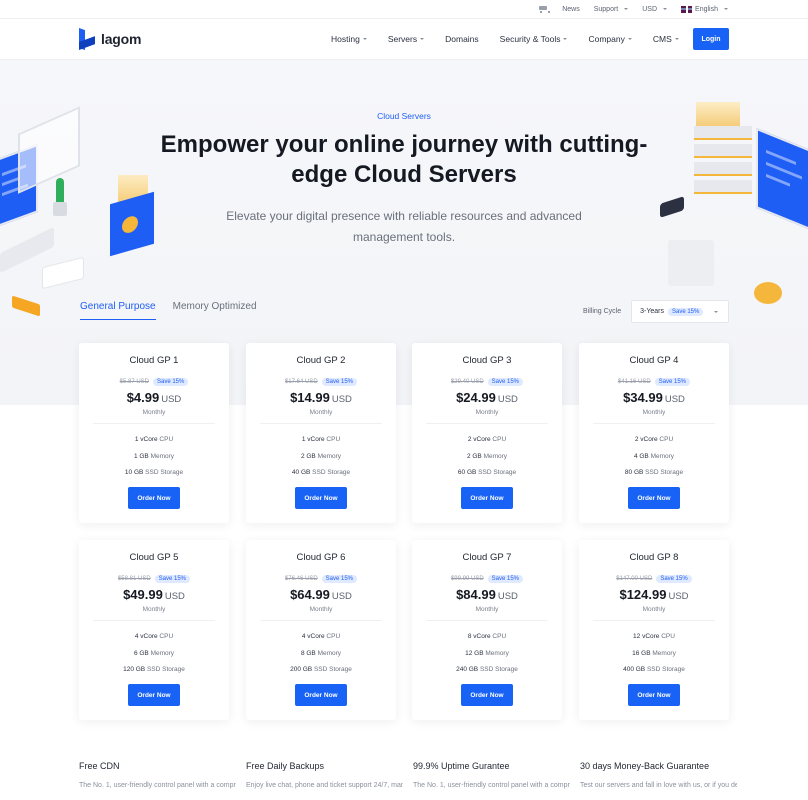  I want to click on spec-value: 8 vCore, so click(479, 636).